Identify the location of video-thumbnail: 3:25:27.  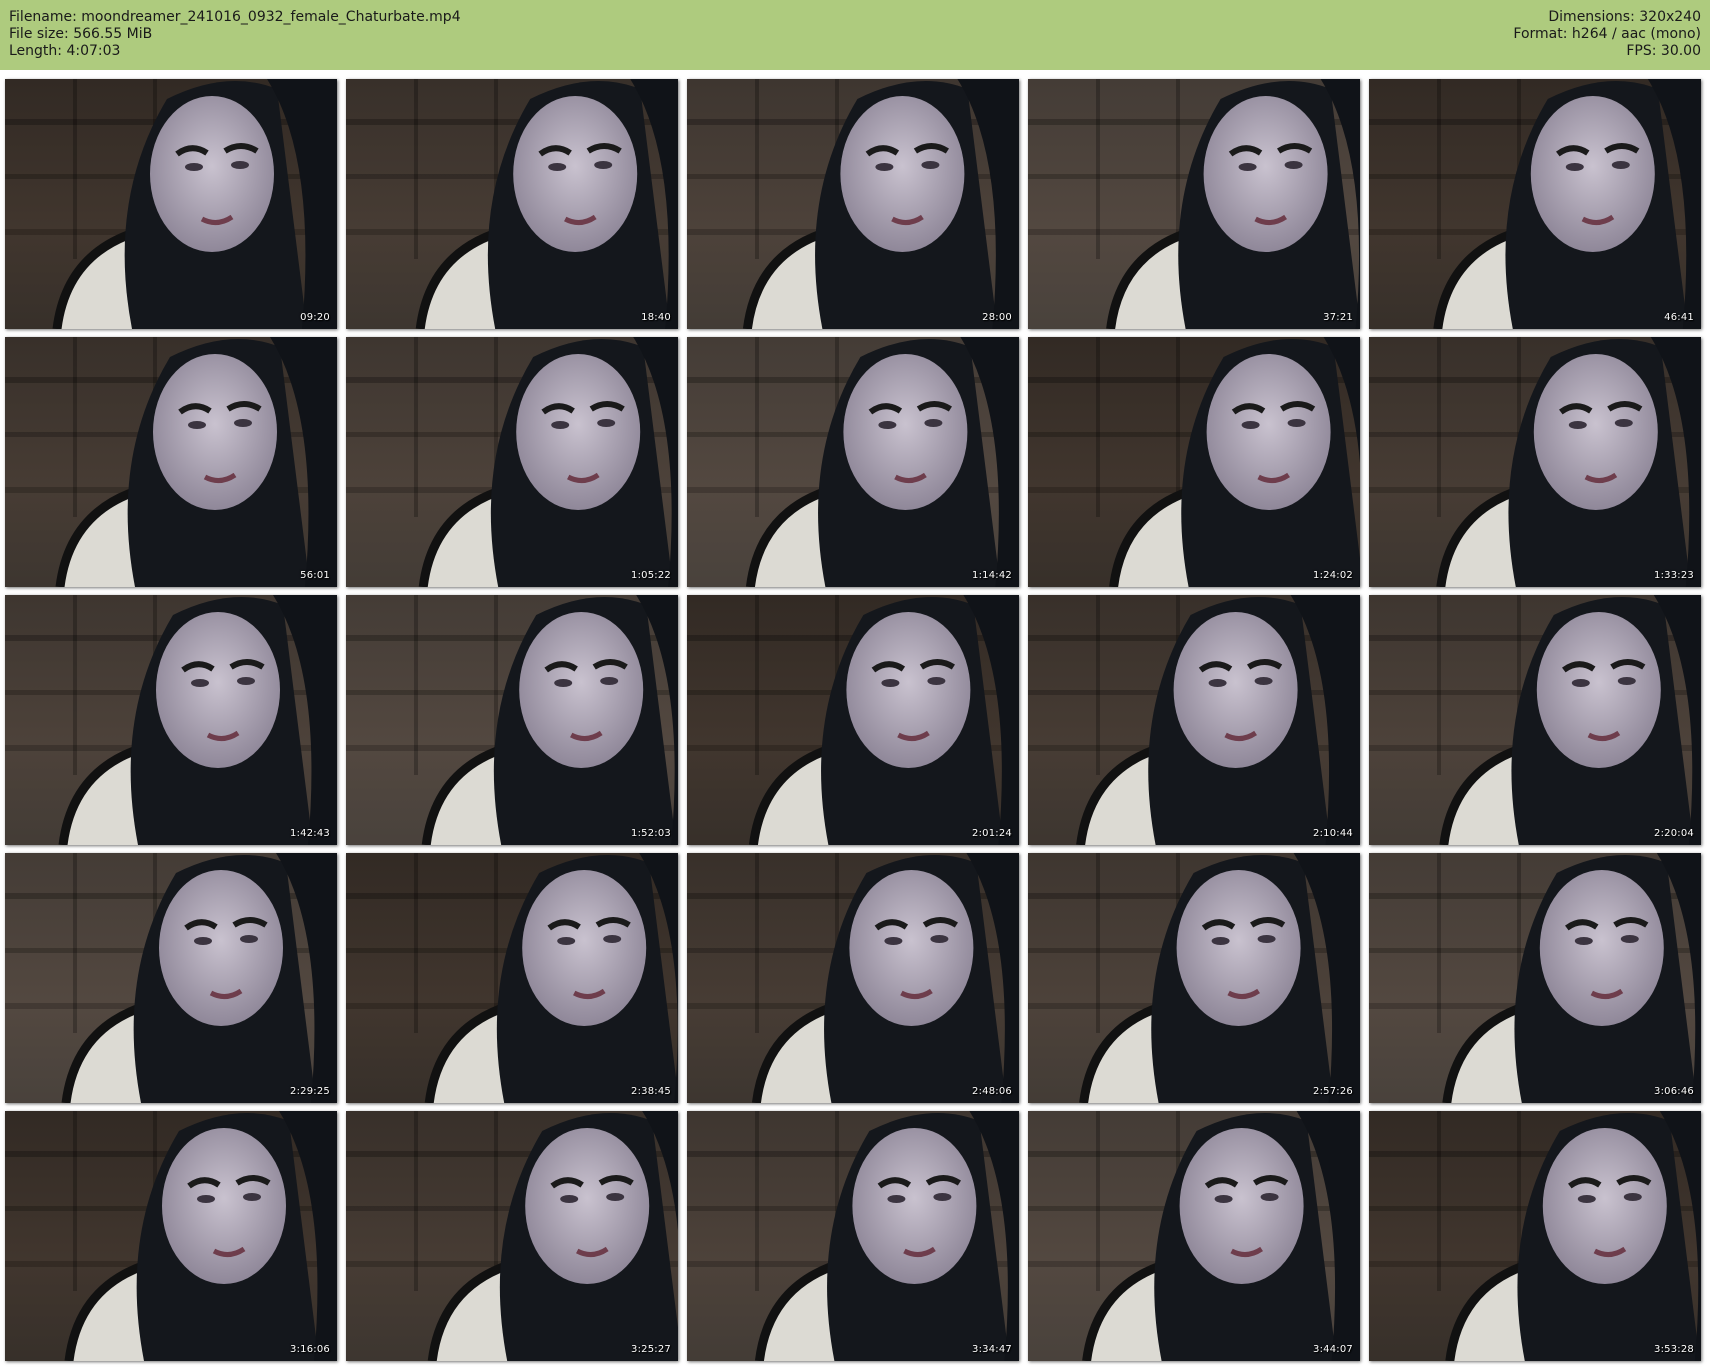
(512, 1236).